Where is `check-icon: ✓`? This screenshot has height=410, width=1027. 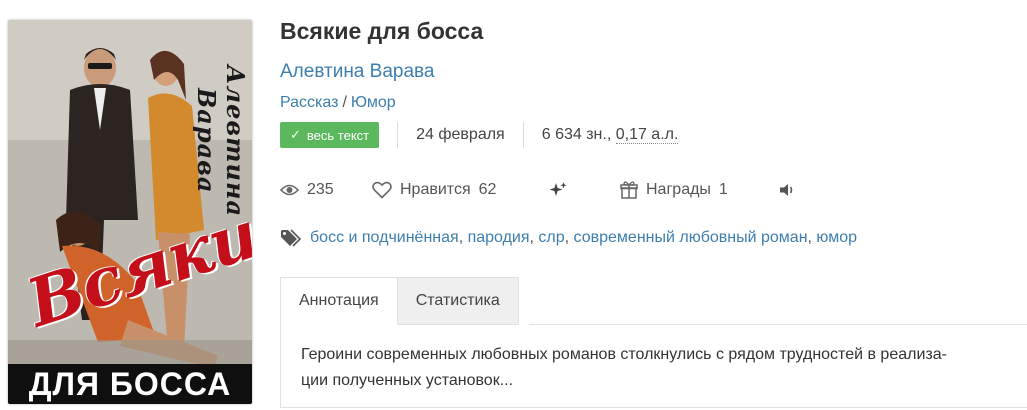
check-icon: ✓ is located at coordinates (295, 134).